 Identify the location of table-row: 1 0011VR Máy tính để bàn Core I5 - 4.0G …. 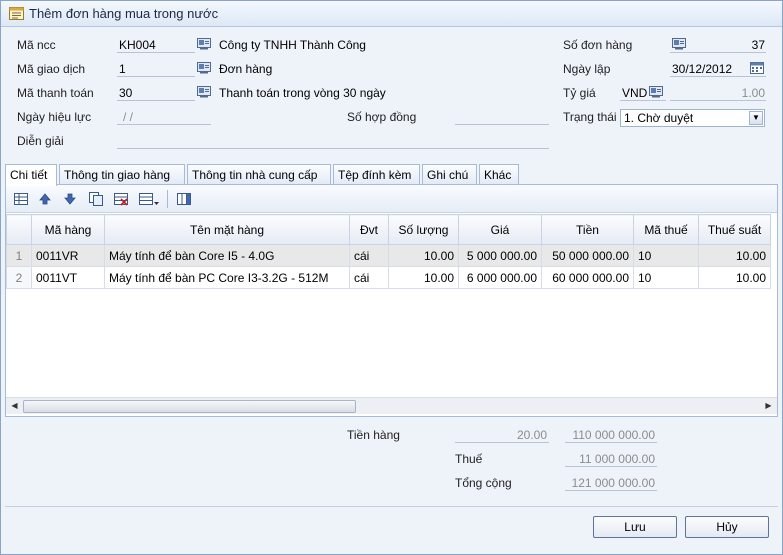
(388, 255).